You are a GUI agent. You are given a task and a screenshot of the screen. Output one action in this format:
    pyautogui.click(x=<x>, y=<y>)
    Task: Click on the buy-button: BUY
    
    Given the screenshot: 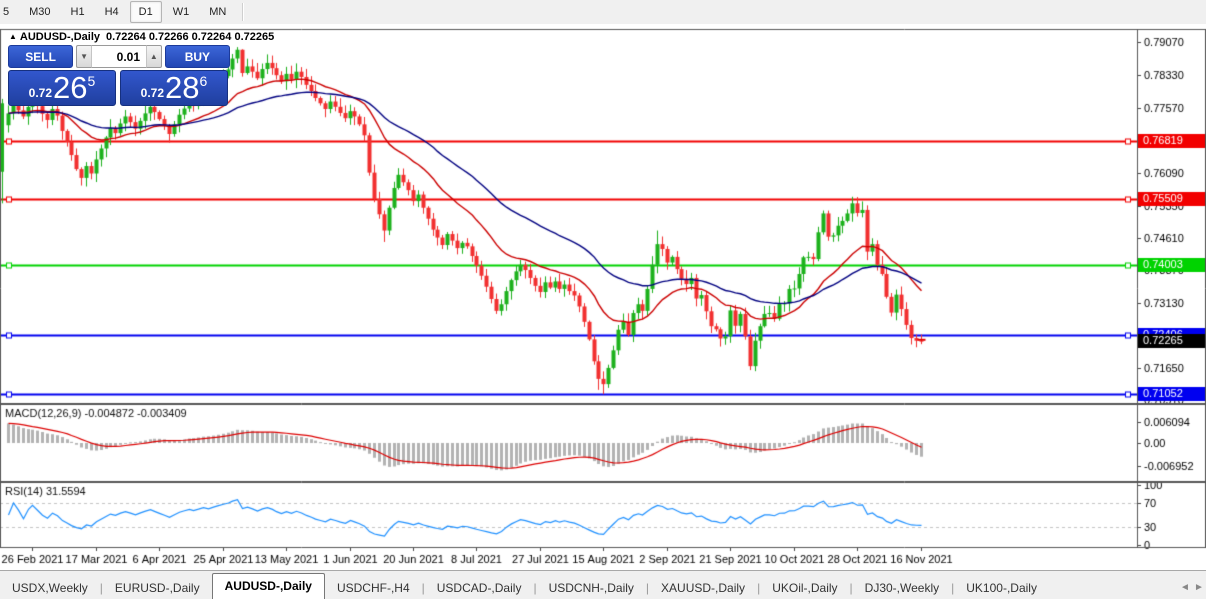 What is the action you would take?
    pyautogui.click(x=197, y=56)
    